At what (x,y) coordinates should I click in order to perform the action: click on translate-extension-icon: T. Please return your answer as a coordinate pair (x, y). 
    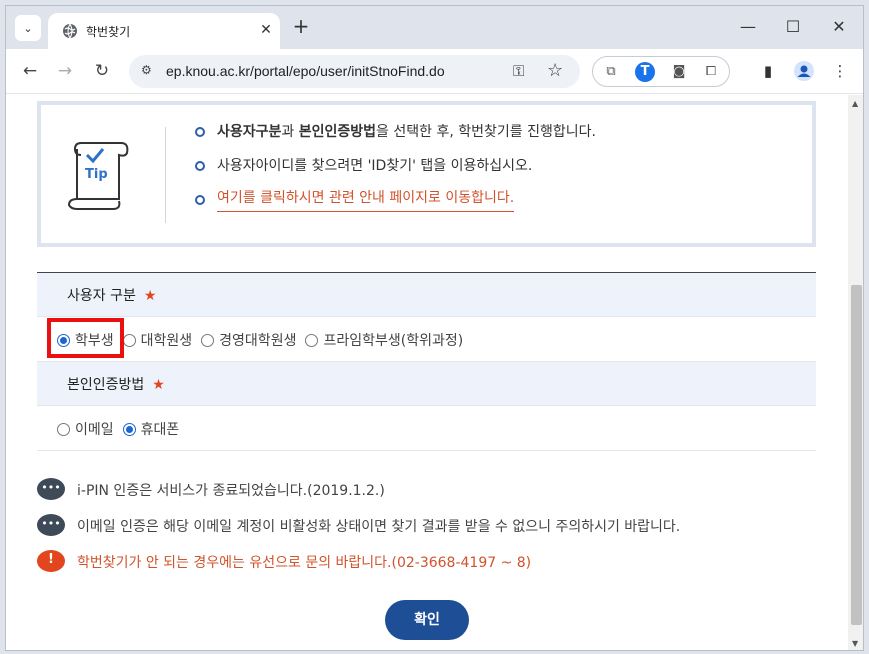
    Looking at the image, I should click on (645, 72).